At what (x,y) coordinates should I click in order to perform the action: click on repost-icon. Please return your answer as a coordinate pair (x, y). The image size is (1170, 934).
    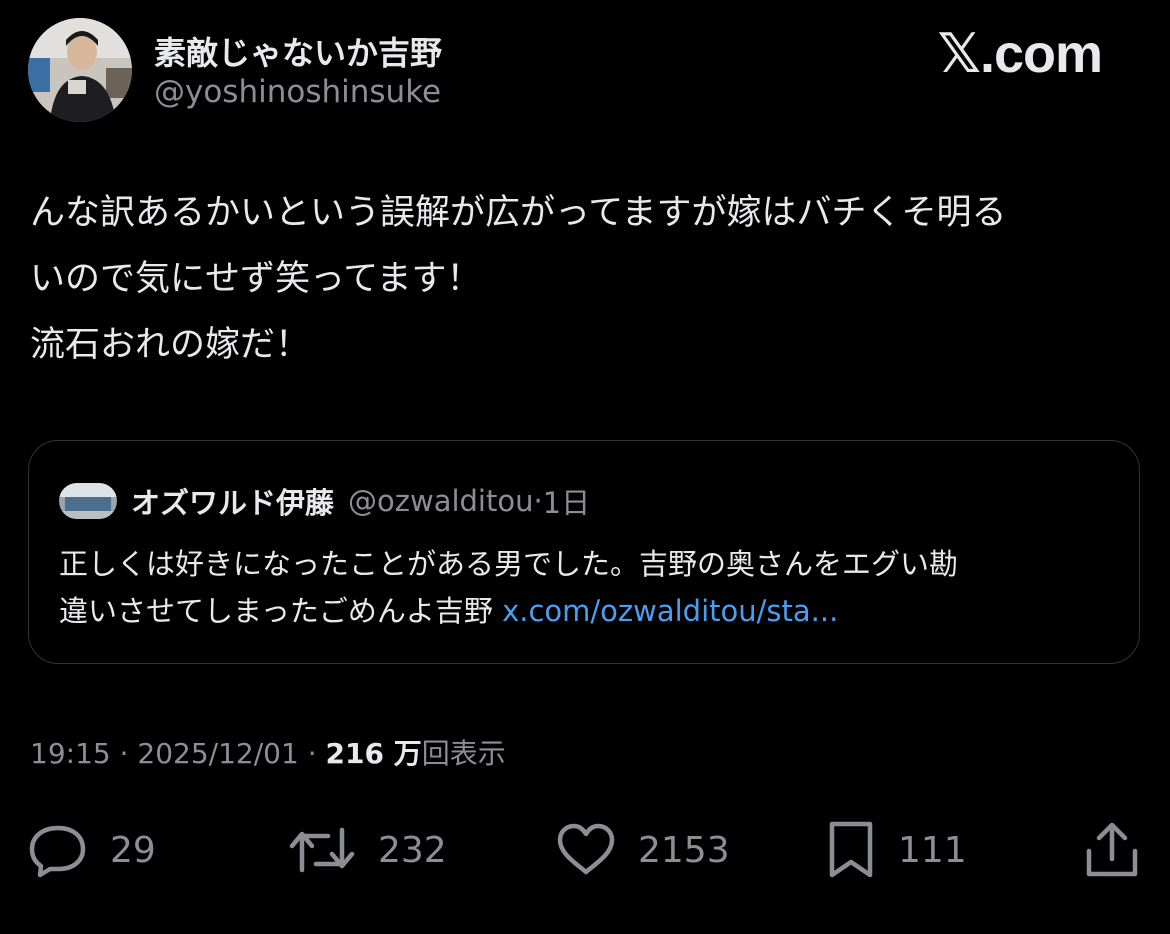
    Looking at the image, I should click on (322, 850).